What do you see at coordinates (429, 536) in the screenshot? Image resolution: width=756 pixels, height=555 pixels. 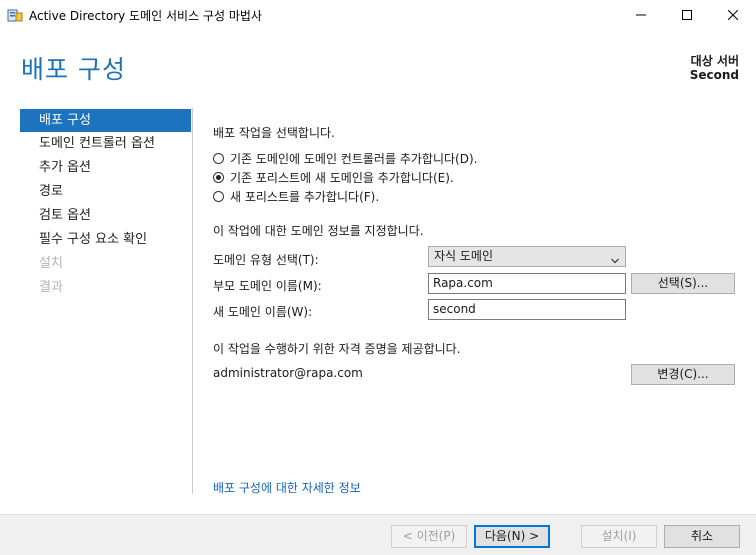 I see `previous-button: < 이전(P)` at bounding box center [429, 536].